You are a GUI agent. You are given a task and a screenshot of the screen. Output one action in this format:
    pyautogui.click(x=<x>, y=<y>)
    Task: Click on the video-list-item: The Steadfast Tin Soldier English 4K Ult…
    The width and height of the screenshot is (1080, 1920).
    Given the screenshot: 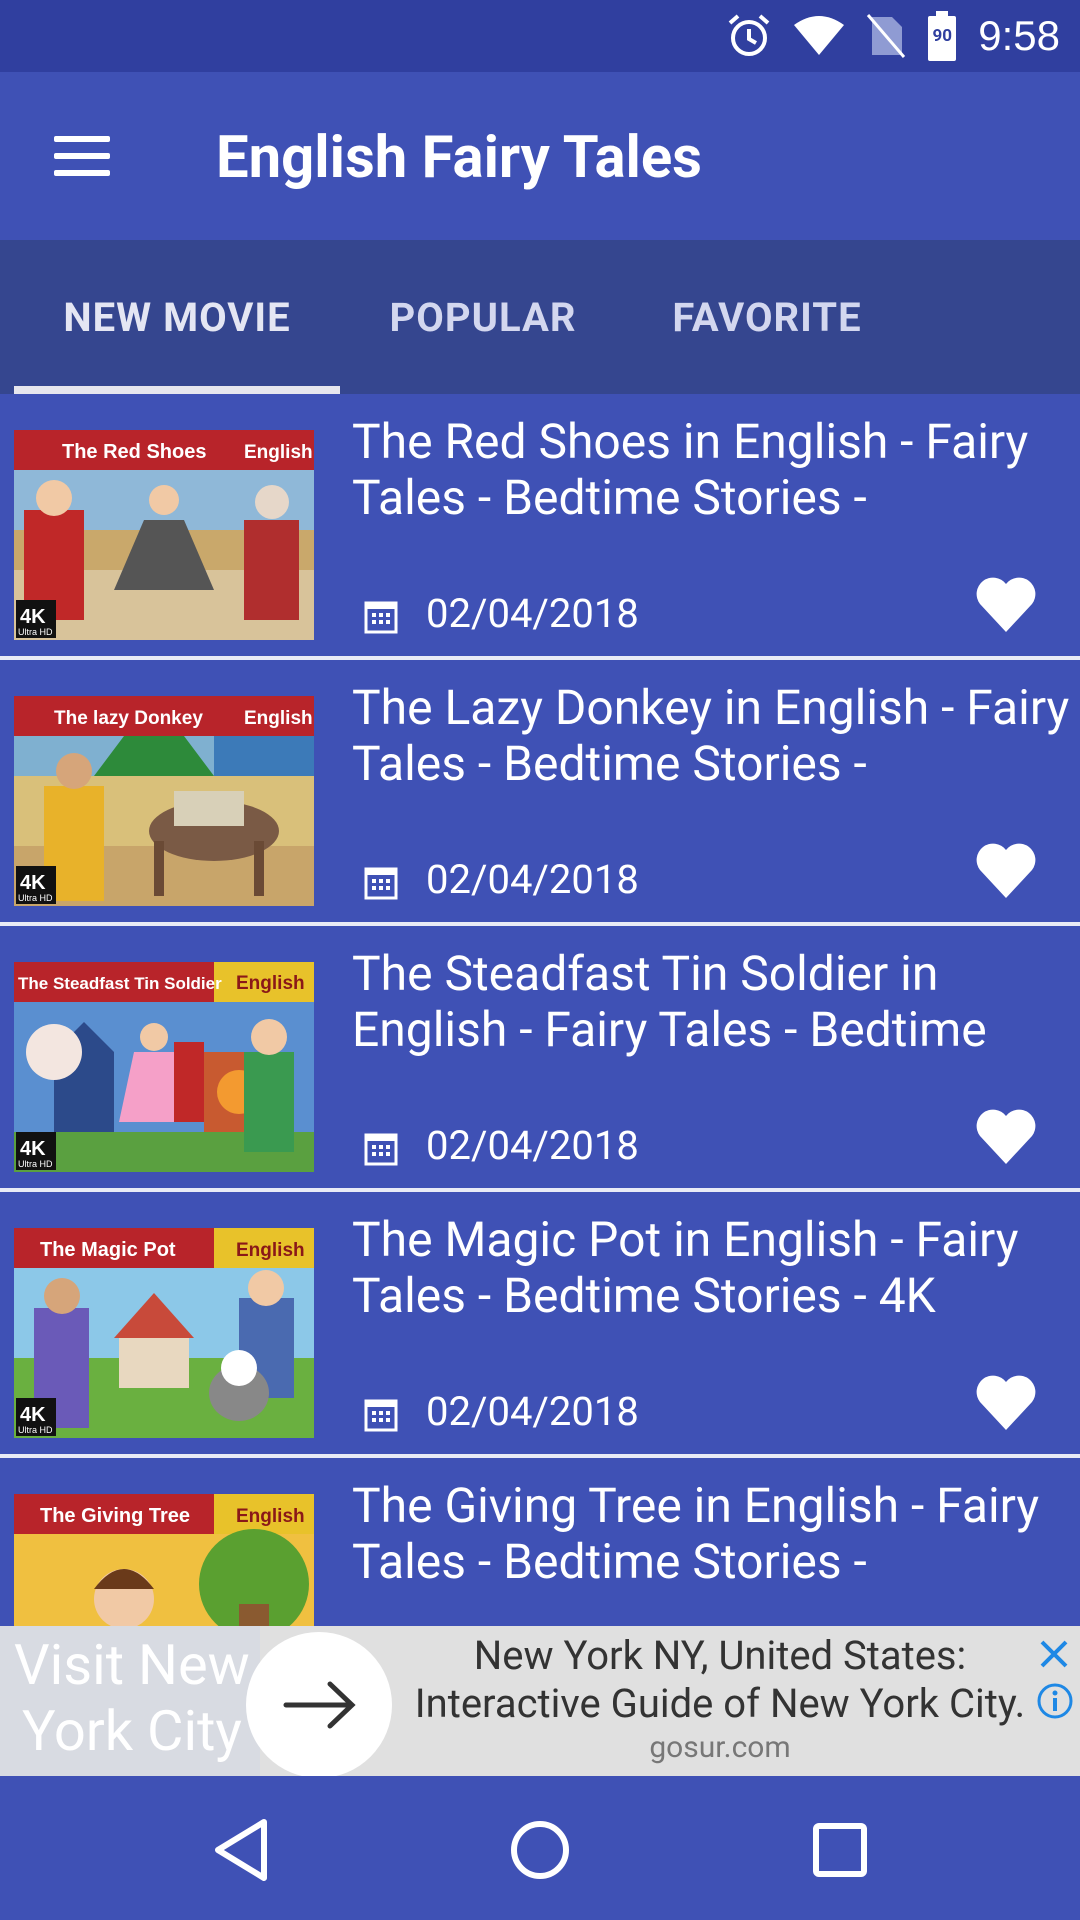 What is the action you would take?
    pyautogui.click(x=540, y=1059)
    